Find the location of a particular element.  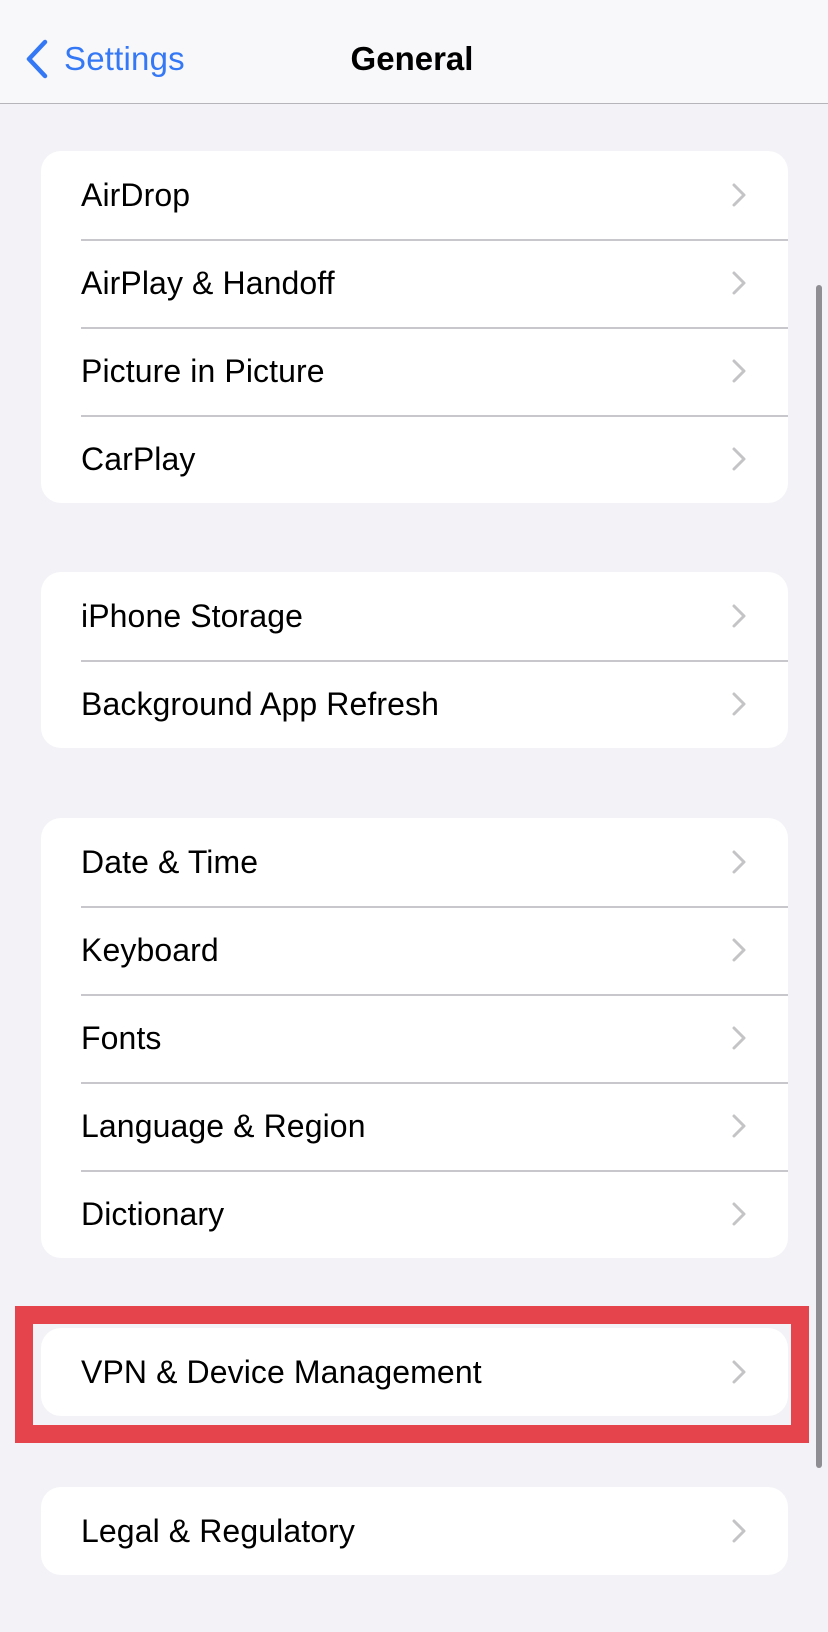

list-item-label: Dictionary is located at coordinates (153, 1213).